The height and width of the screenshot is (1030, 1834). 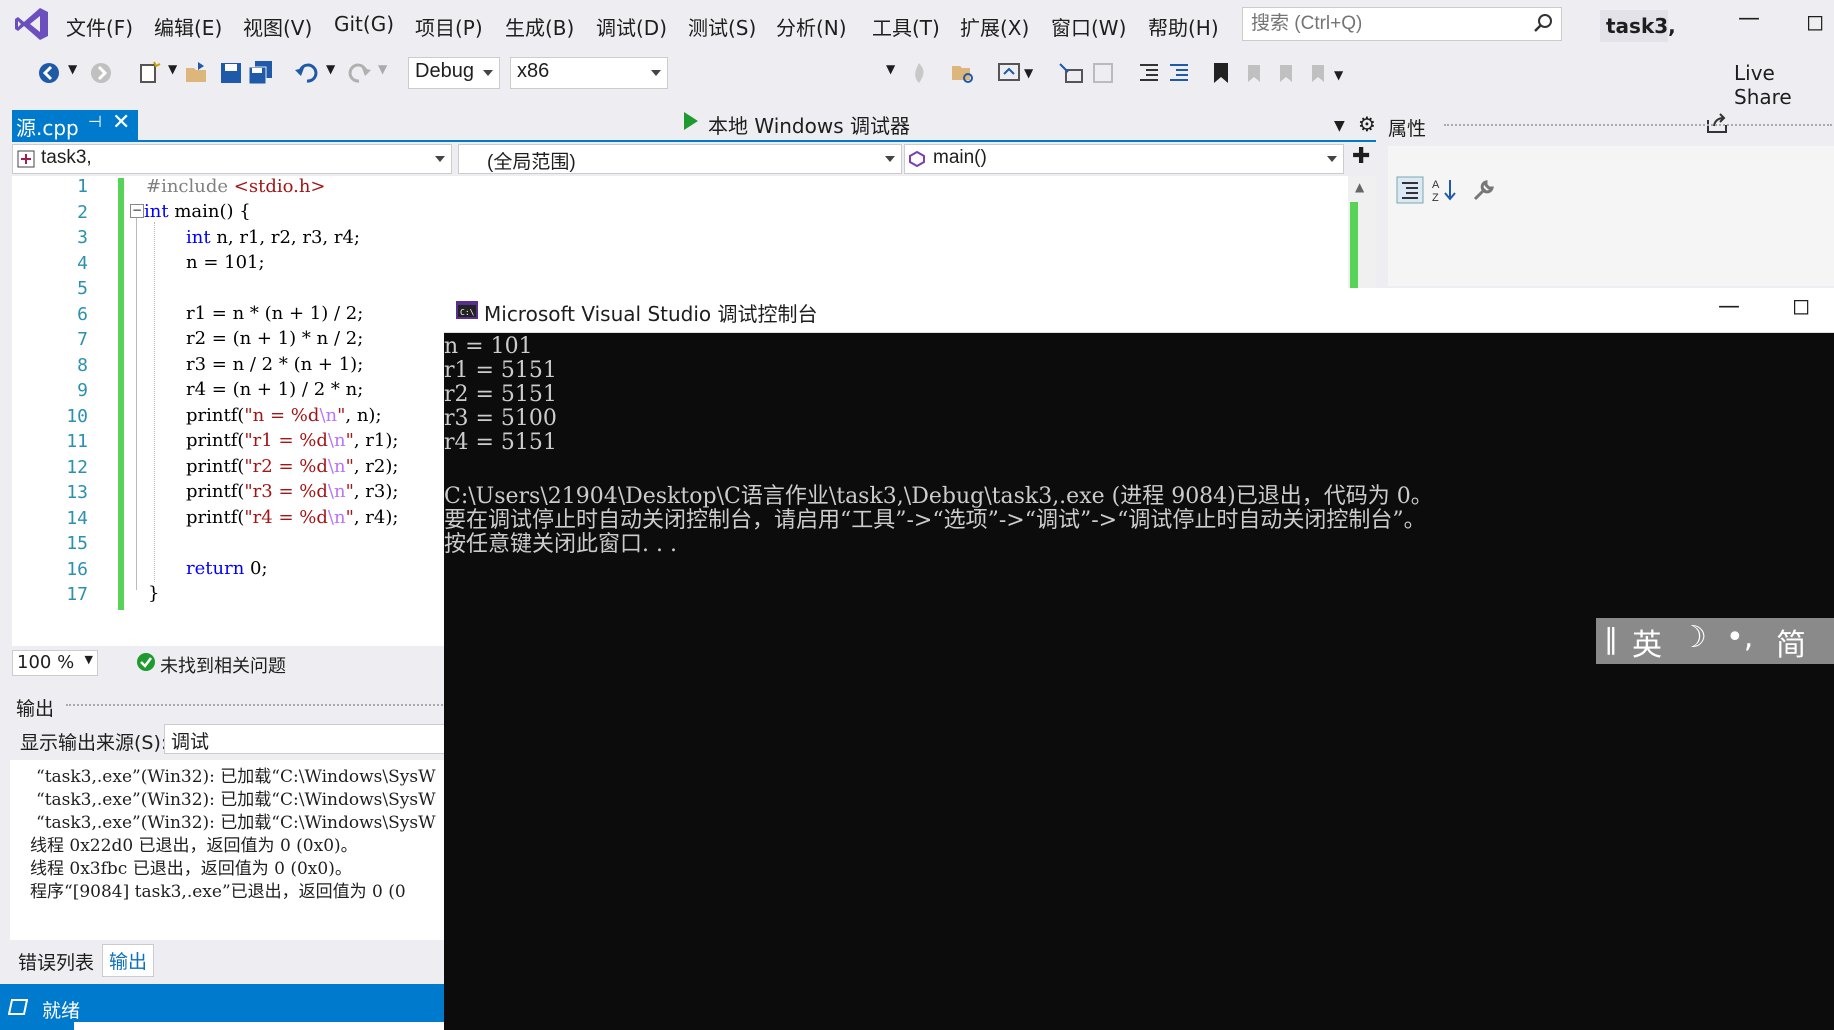 What do you see at coordinates (1611, 638) in the screenshot?
I see `ime-grip-icon: ‖` at bounding box center [1611, 638].